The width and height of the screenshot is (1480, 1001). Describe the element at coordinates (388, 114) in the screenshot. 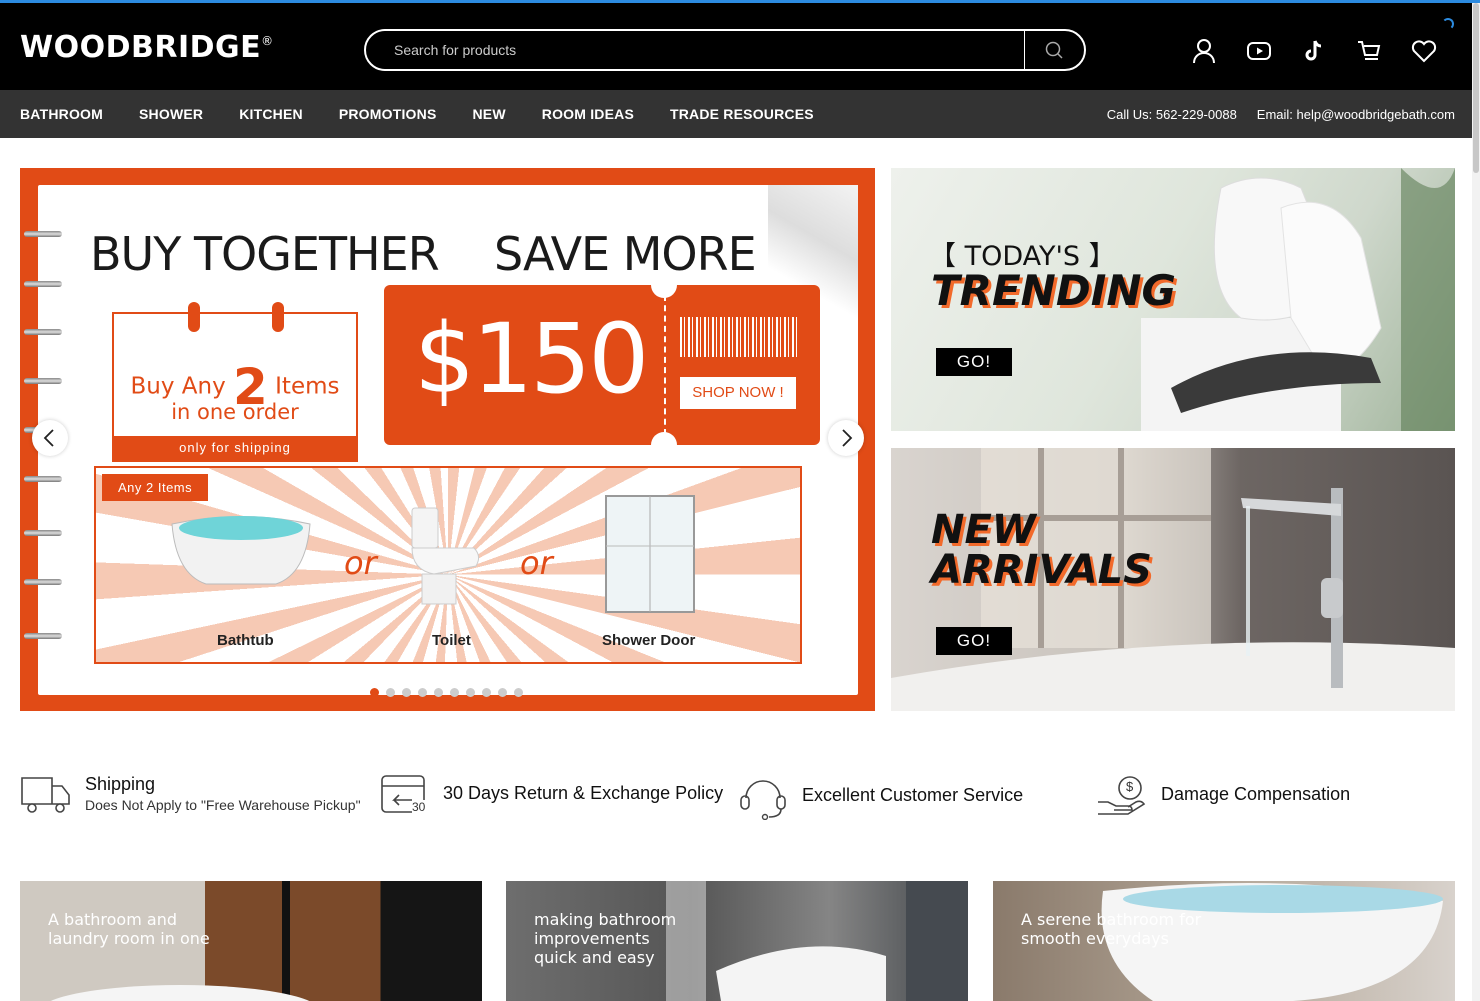

I see `nav-item-promotions: PROMOTIONS` at that location.